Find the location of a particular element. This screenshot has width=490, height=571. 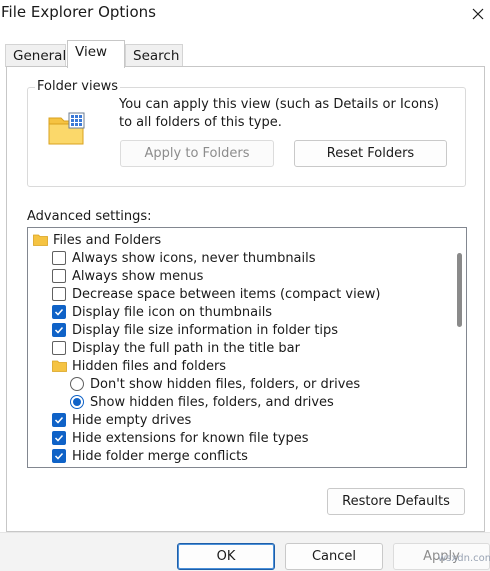

radio-button is located at coordinates (77, 384).